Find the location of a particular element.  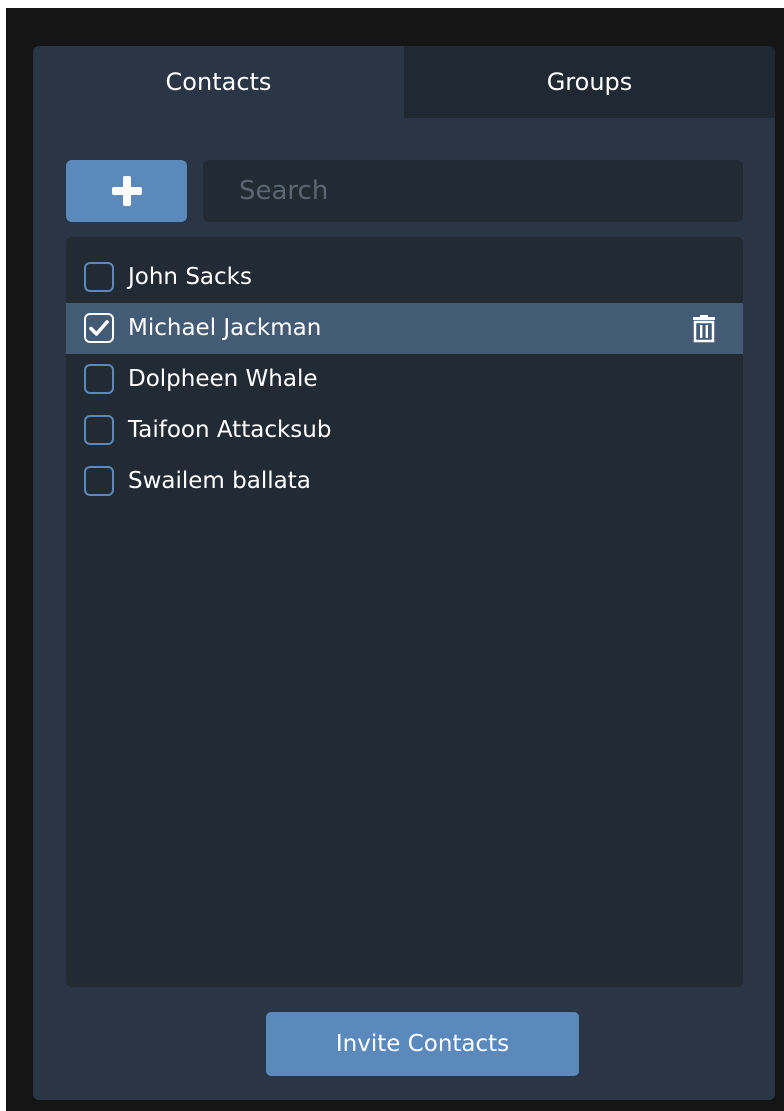

add-contact-button is located at coordinates (126, 191).